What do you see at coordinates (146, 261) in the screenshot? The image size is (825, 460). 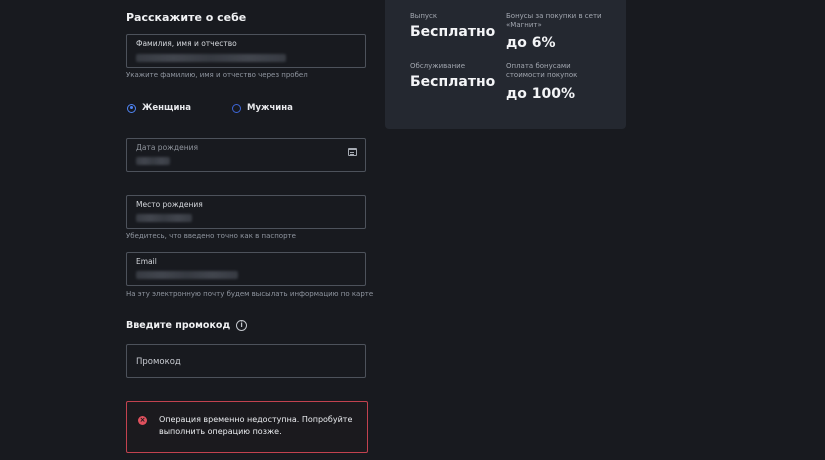 I see `email-label: Email` at bounding box center [146, 261].